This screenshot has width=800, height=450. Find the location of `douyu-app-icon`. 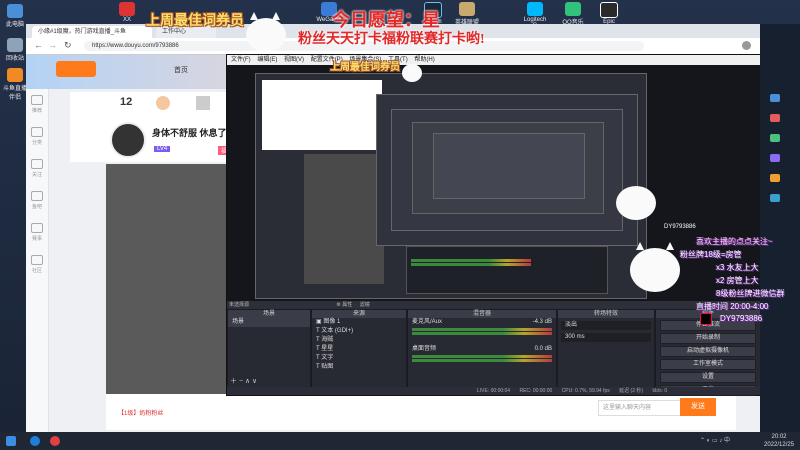

douyu-app-icon is located at coordinates (15, 75).